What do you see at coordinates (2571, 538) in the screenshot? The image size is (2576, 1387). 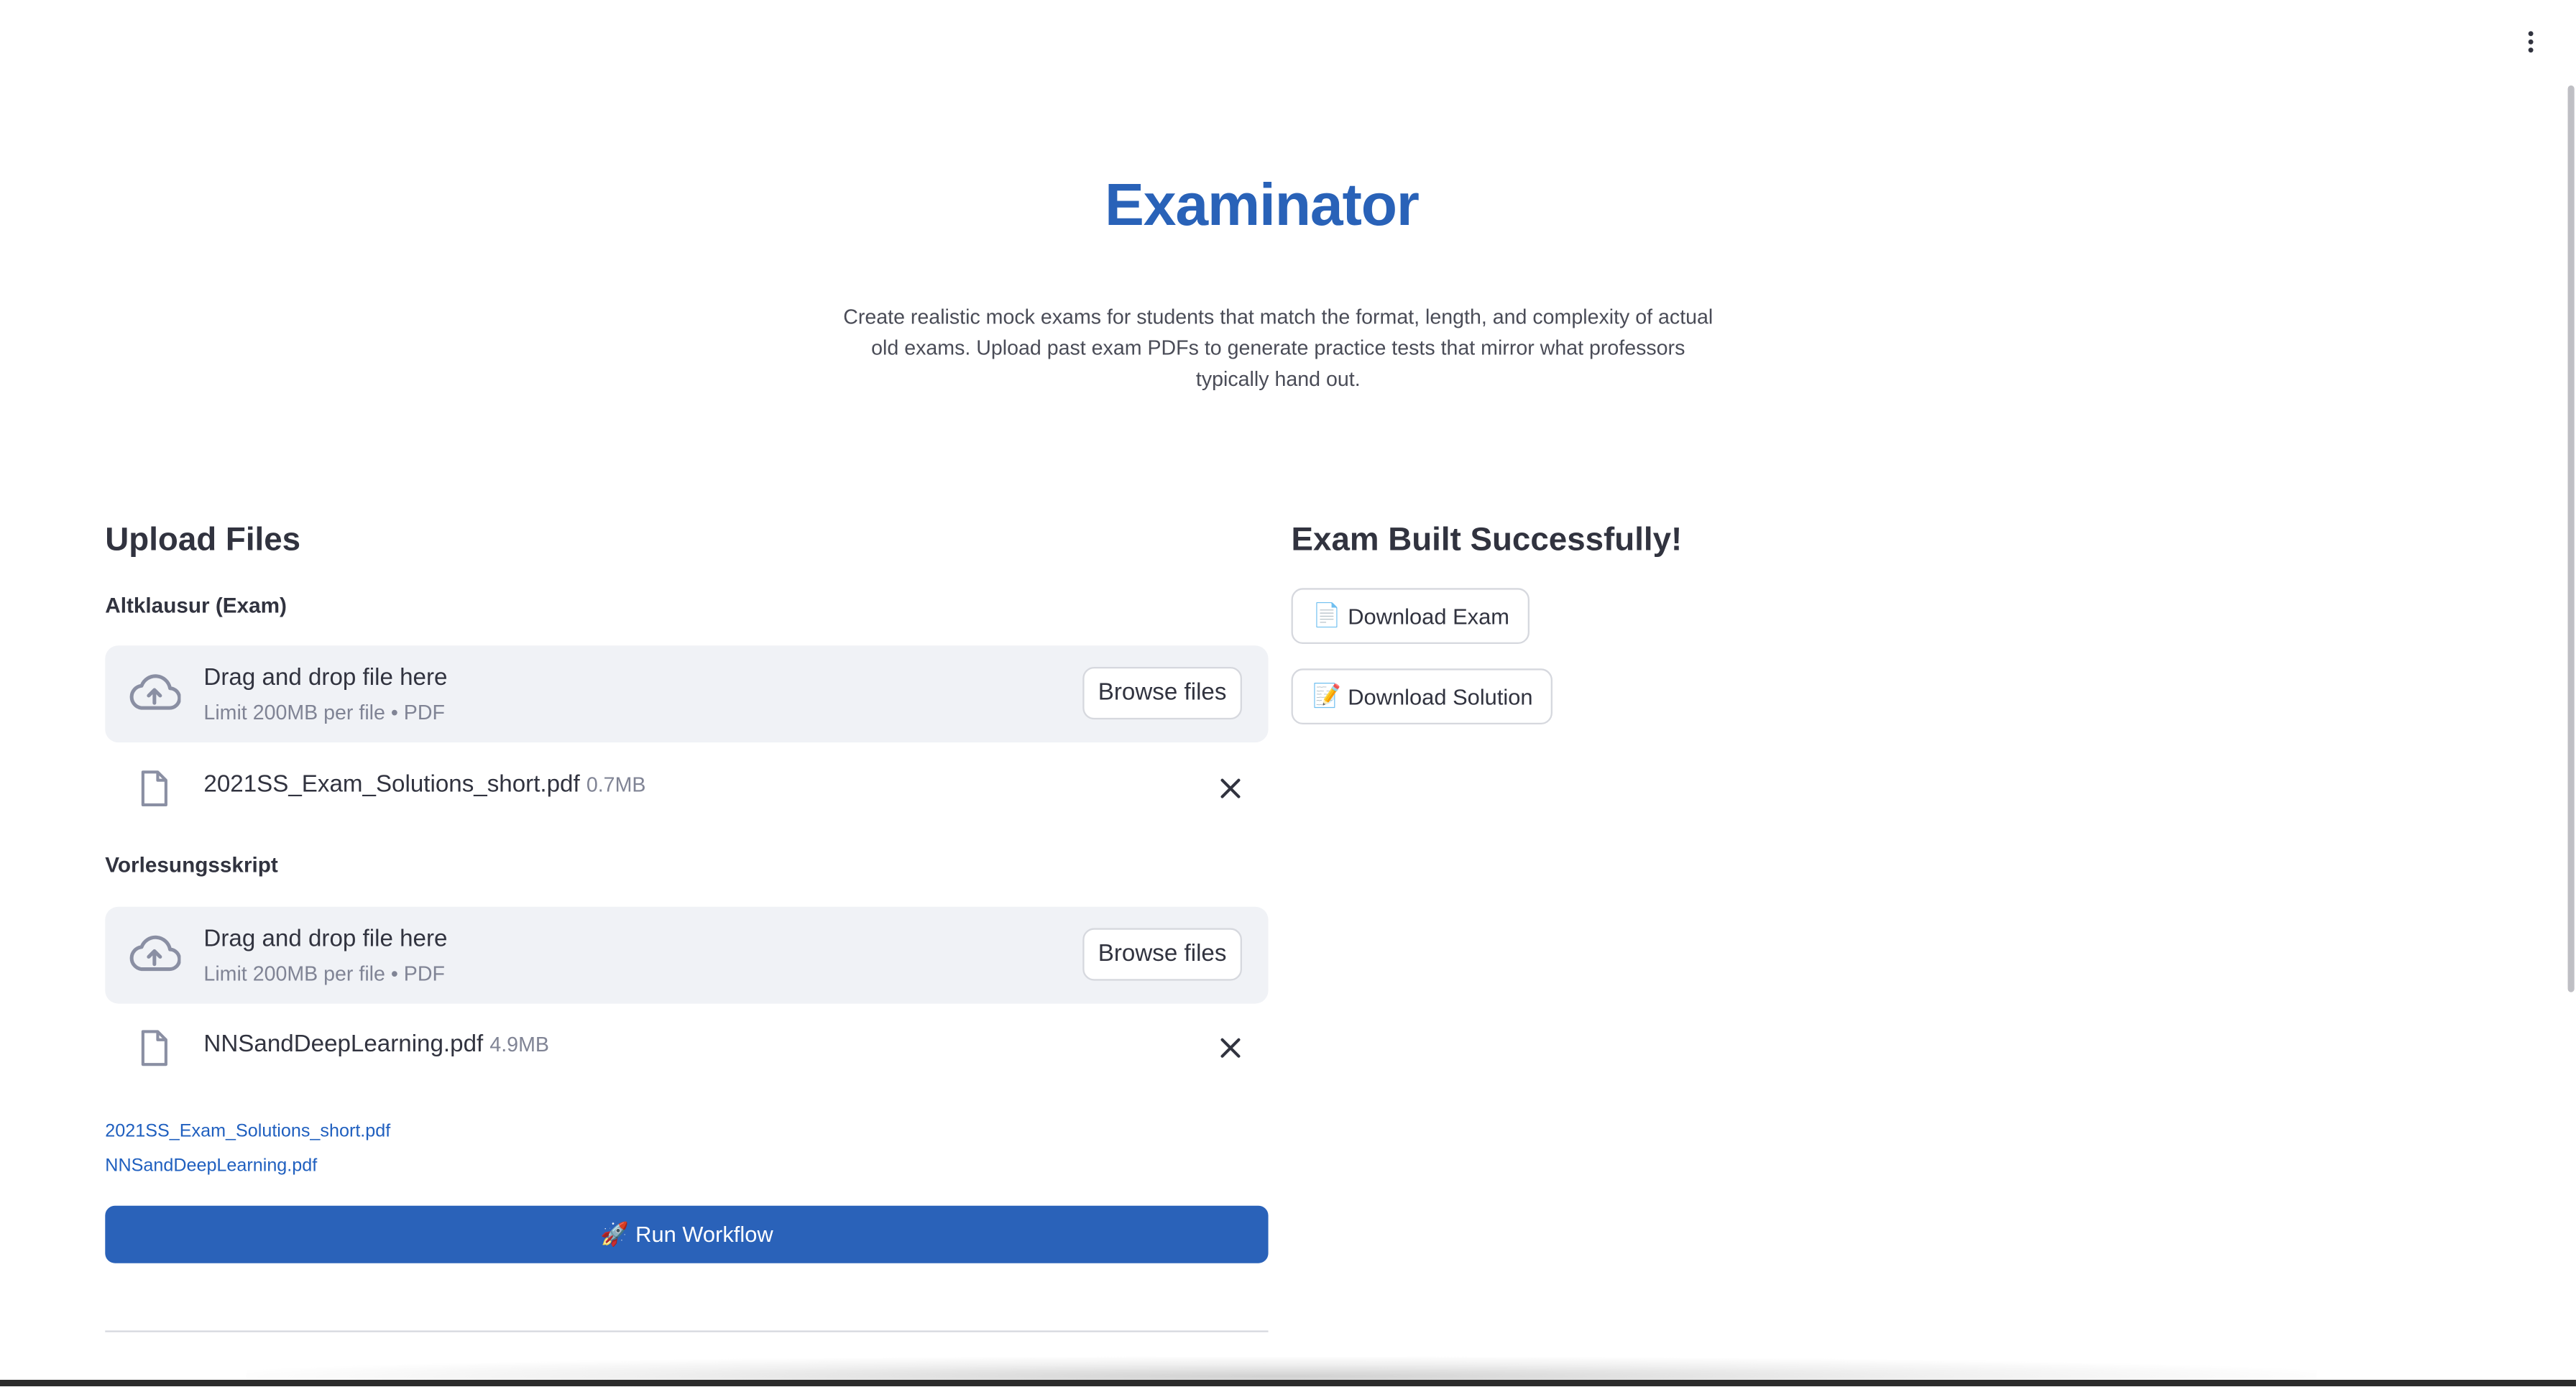 I see `scrollbar-thumb` at bounding box center [2571, 538].